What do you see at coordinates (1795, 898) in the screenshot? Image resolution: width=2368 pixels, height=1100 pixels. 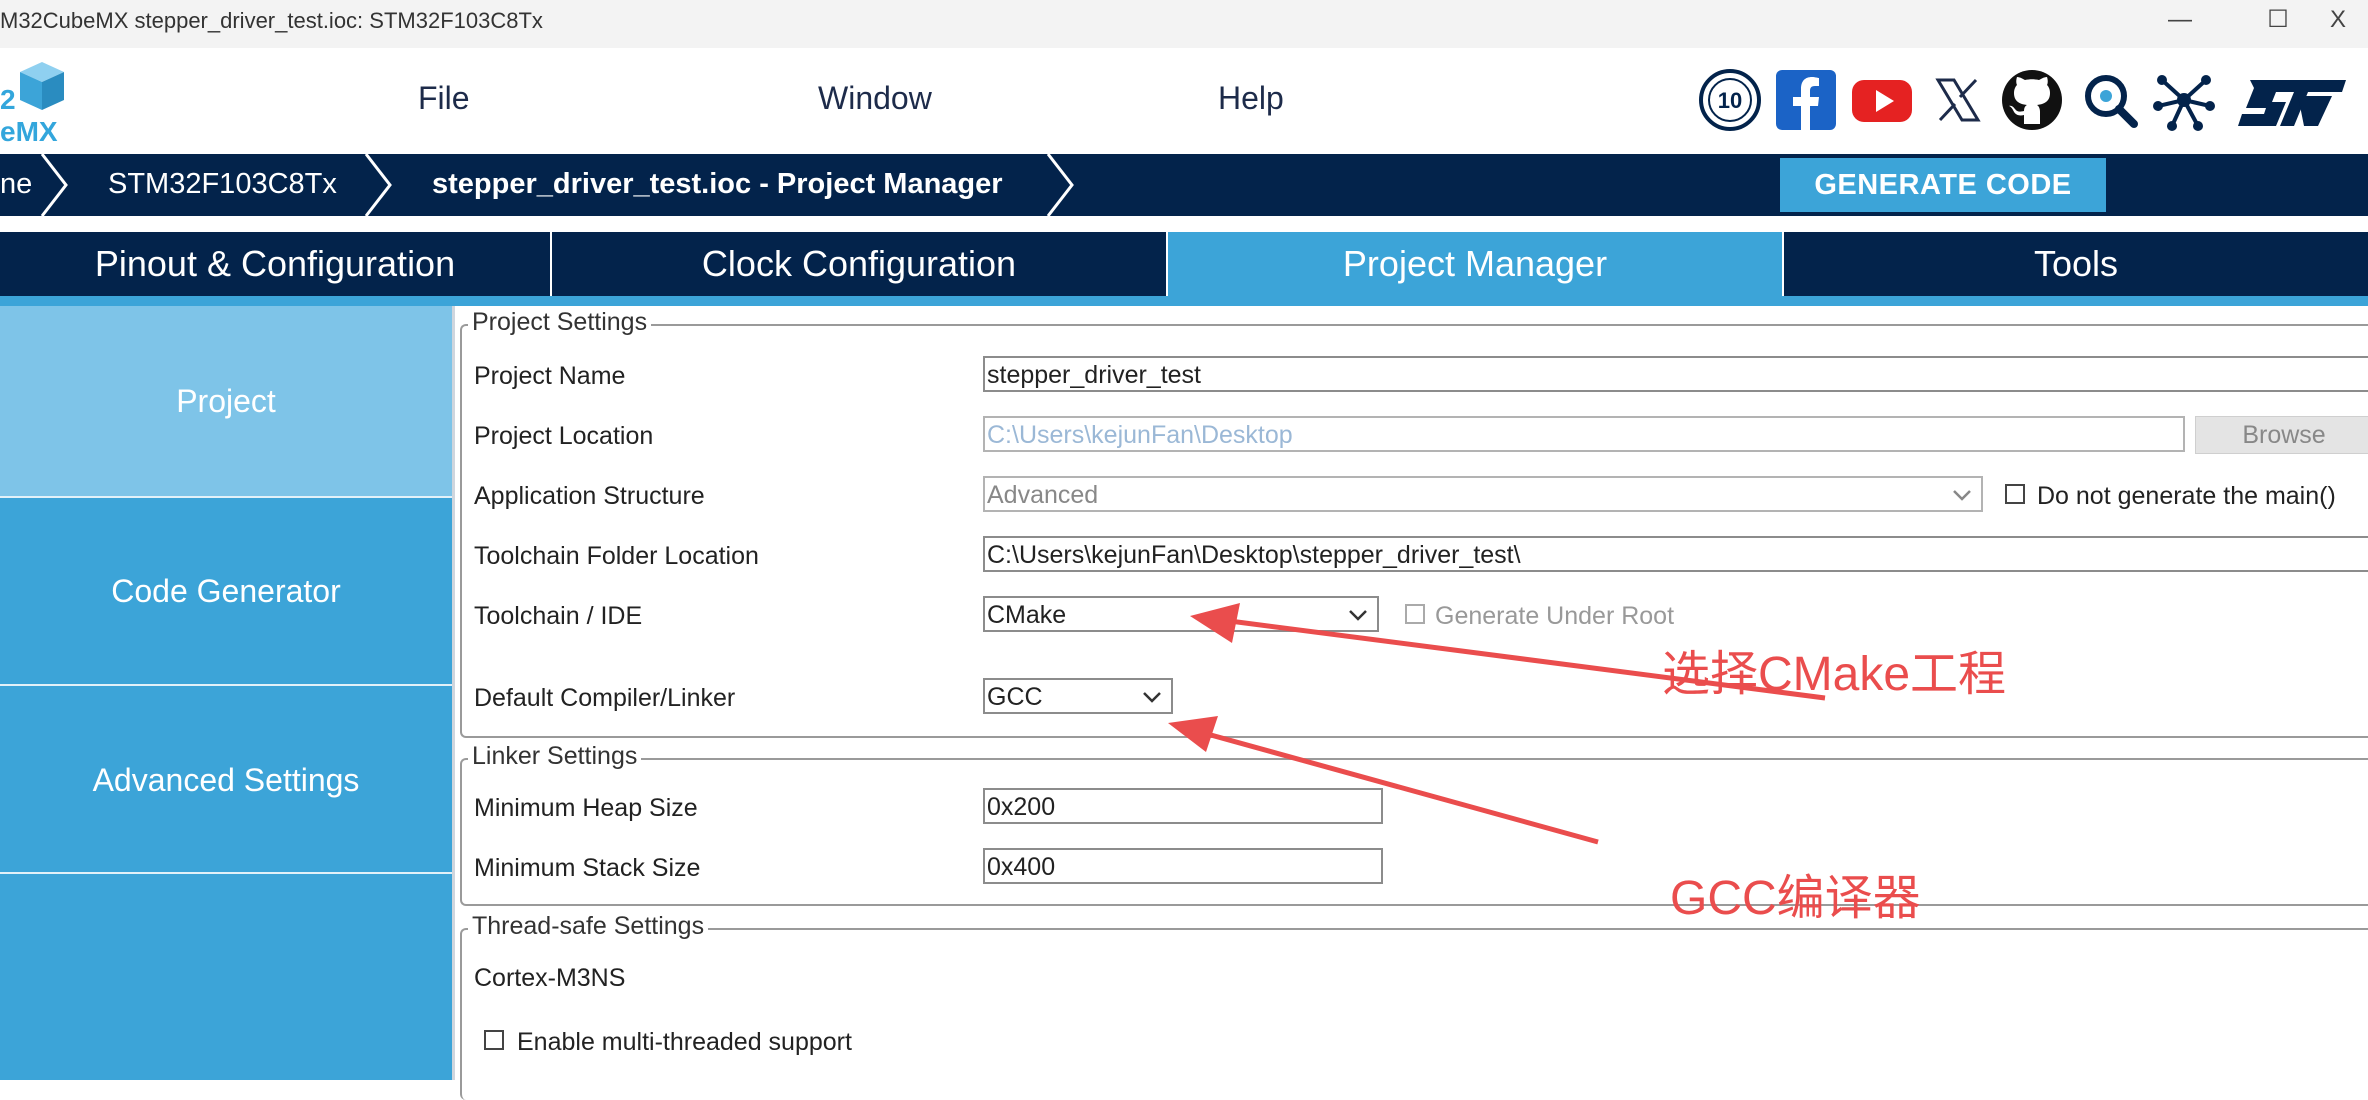 I see `gcc-annotation: GCC编译器` at bounding box center [1795, 898].